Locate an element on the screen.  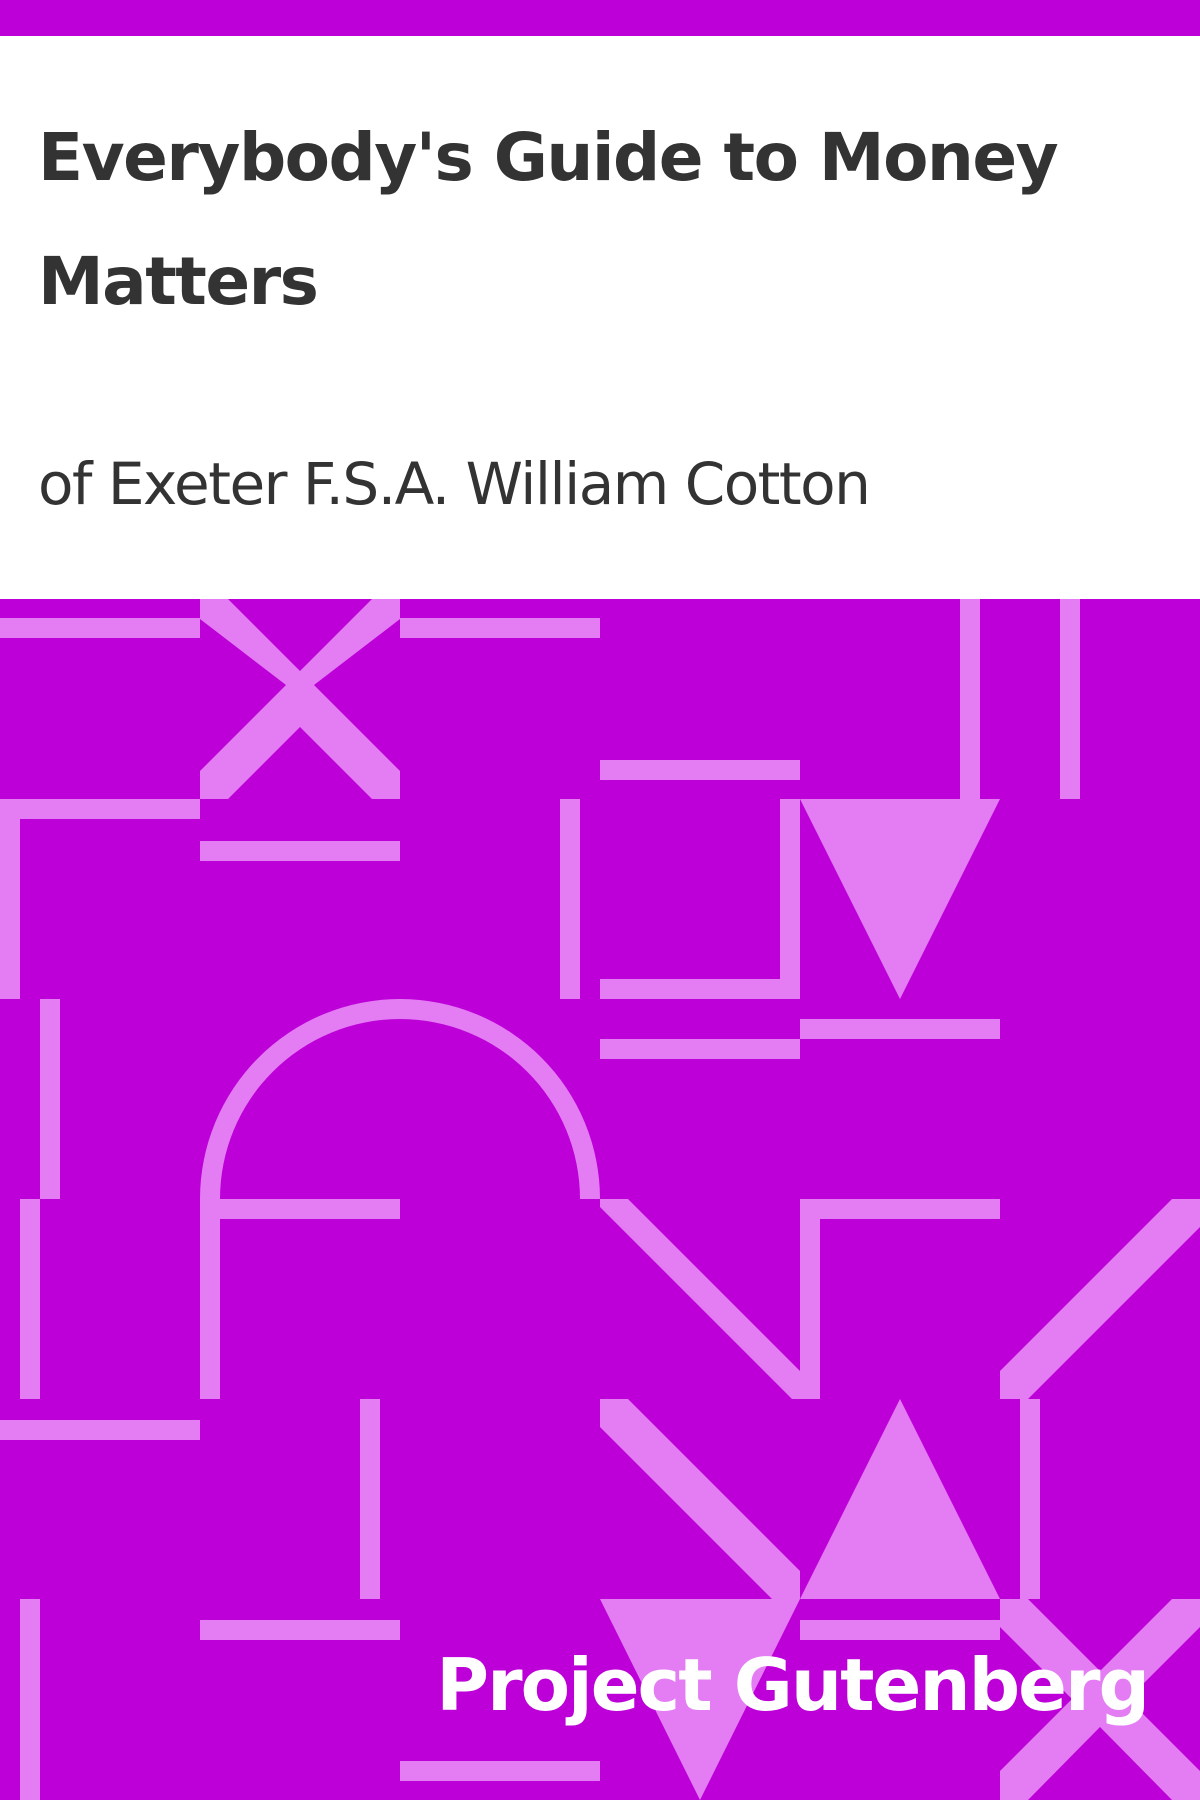
book-title: Everybody's Guide to Money Matters is located at coordinates (548, 219).